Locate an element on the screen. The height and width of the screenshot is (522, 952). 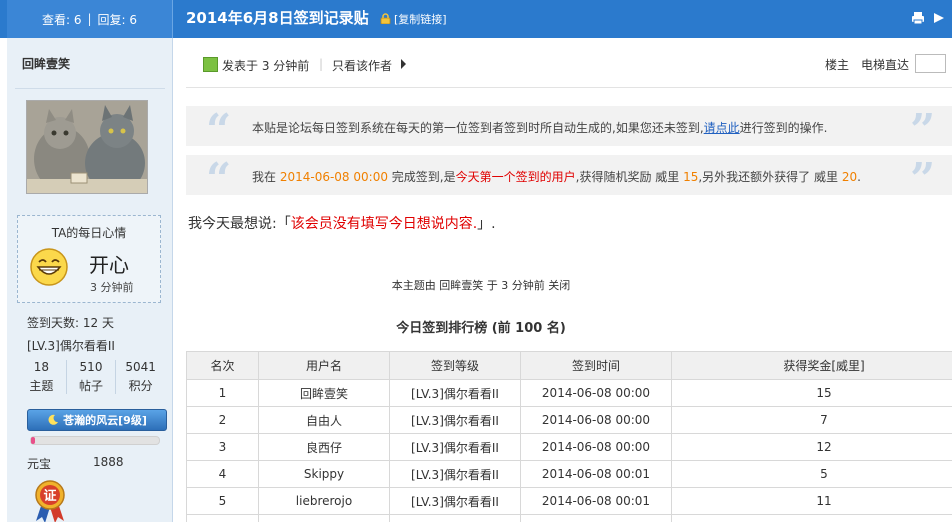
record-prefix: 我在 is located at coordinates (266, 177).